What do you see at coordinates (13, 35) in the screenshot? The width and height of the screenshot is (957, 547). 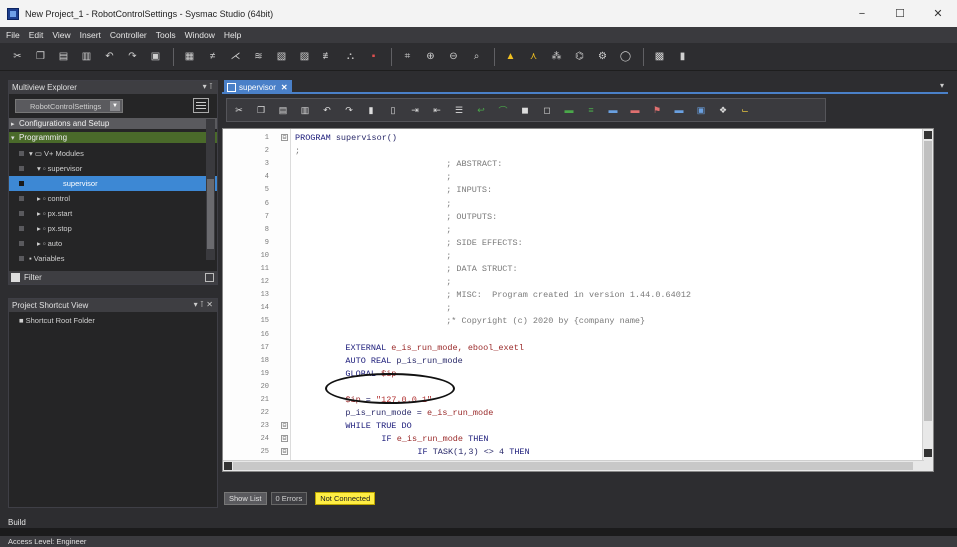 I see `menu-file: File` at bounding box center [13, 35].